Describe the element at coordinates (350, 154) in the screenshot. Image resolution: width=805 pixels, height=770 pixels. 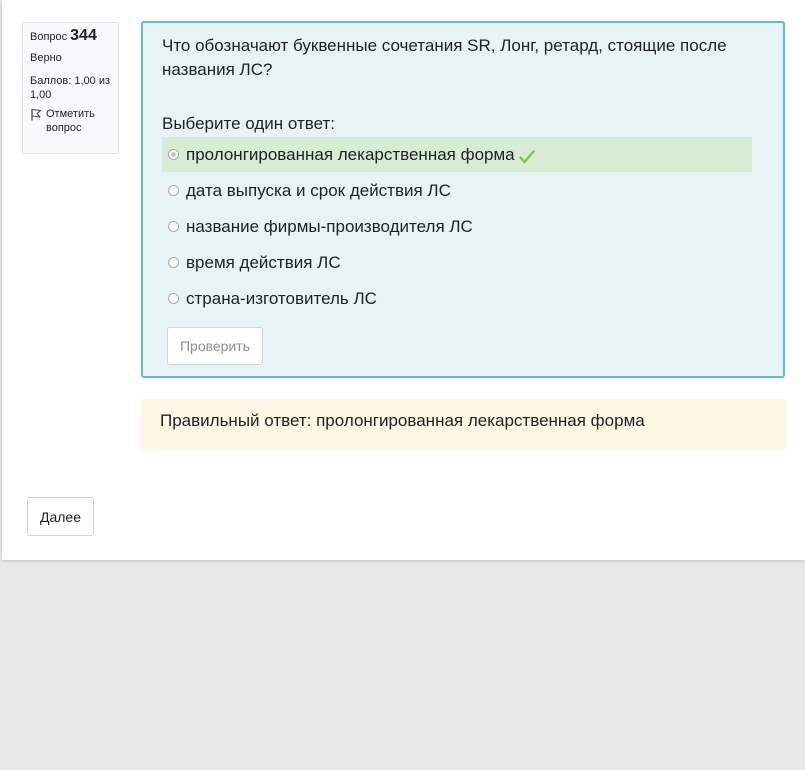
I see `answer-label-1: пролонгированная лекарственная форма` at that location.